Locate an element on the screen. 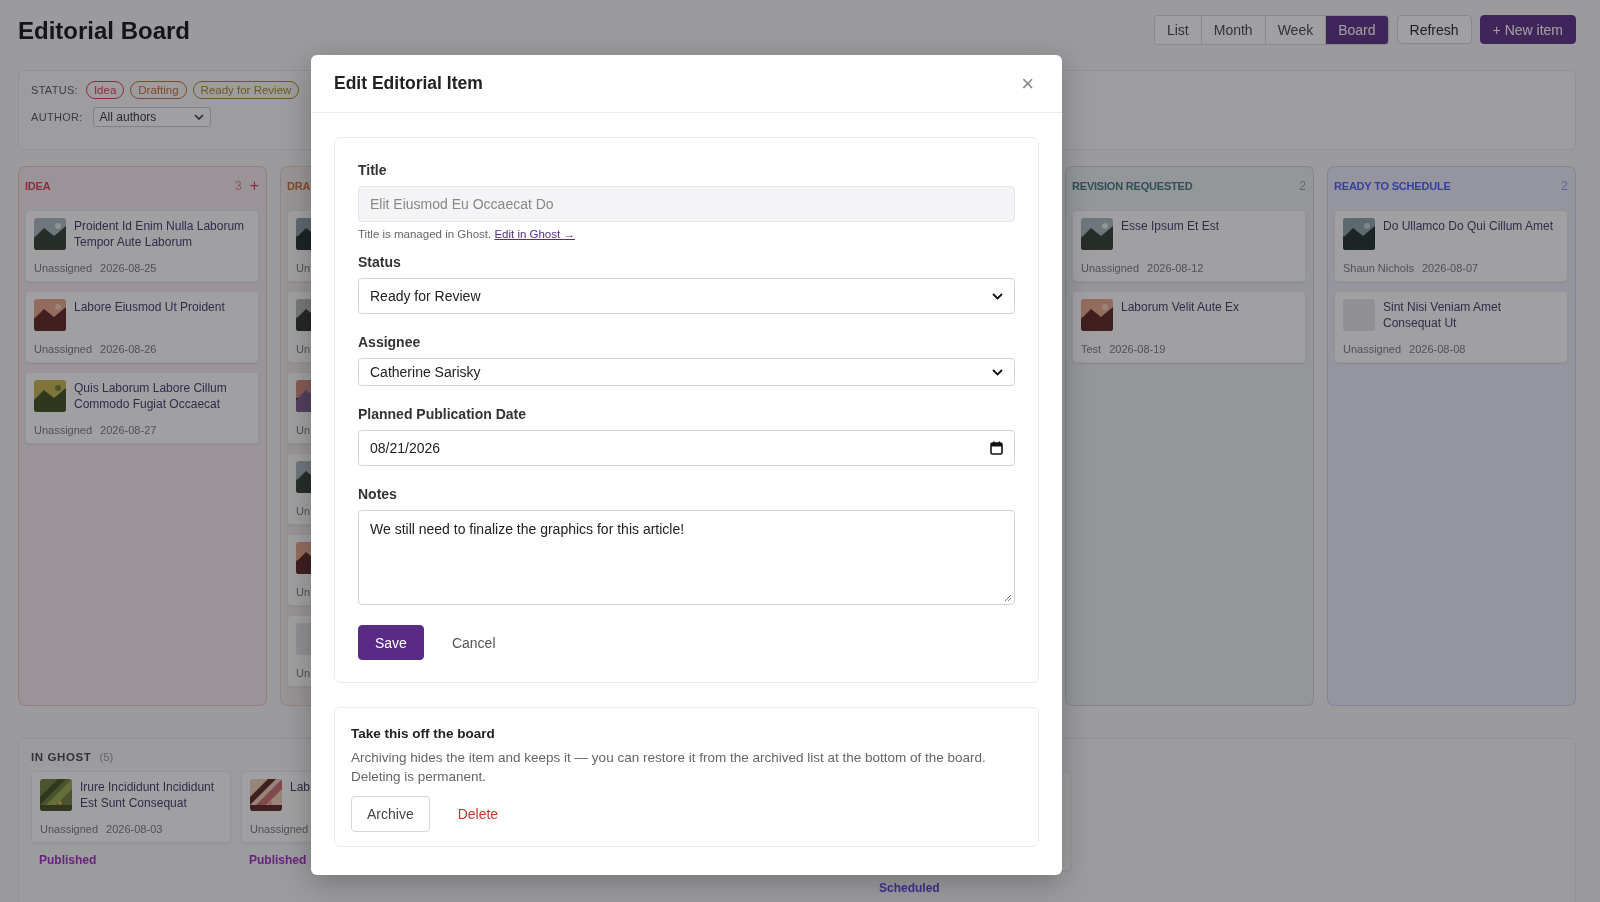 Image resolution: width=1600 pixels, height=902 pixels. column-title: DRA is located at coordinates (299, 186).